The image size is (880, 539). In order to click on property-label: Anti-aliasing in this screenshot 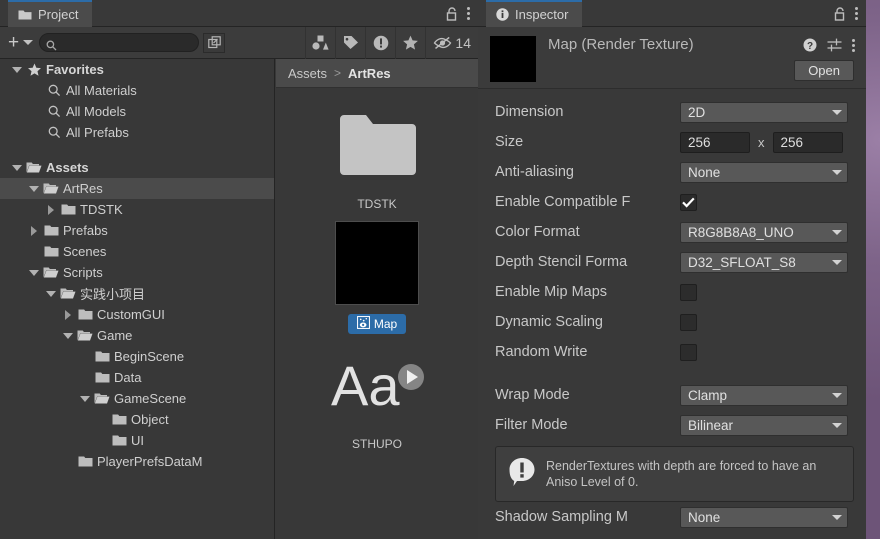, I will do `click(534, 172)`.